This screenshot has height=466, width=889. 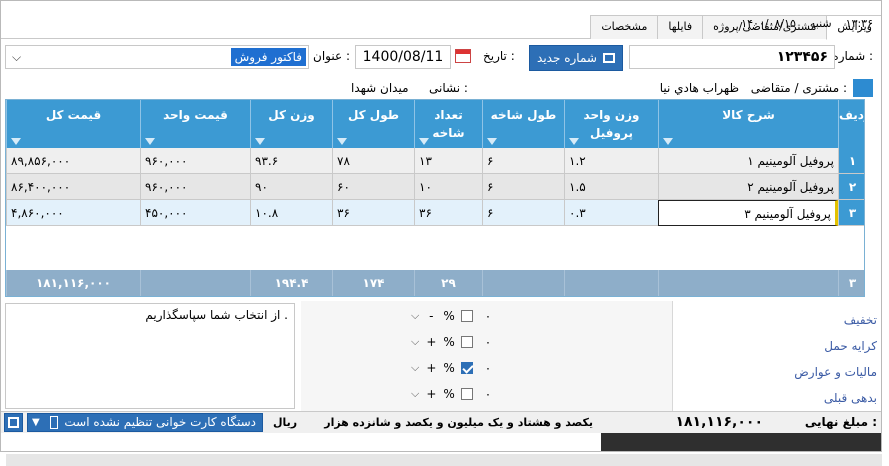 What do you see at coordinates (160, 422) in the screenshot?
I see `card-reader-text: دستگاه کارت خوانی تنظیم نشده است` at bounding box center [160, 422].